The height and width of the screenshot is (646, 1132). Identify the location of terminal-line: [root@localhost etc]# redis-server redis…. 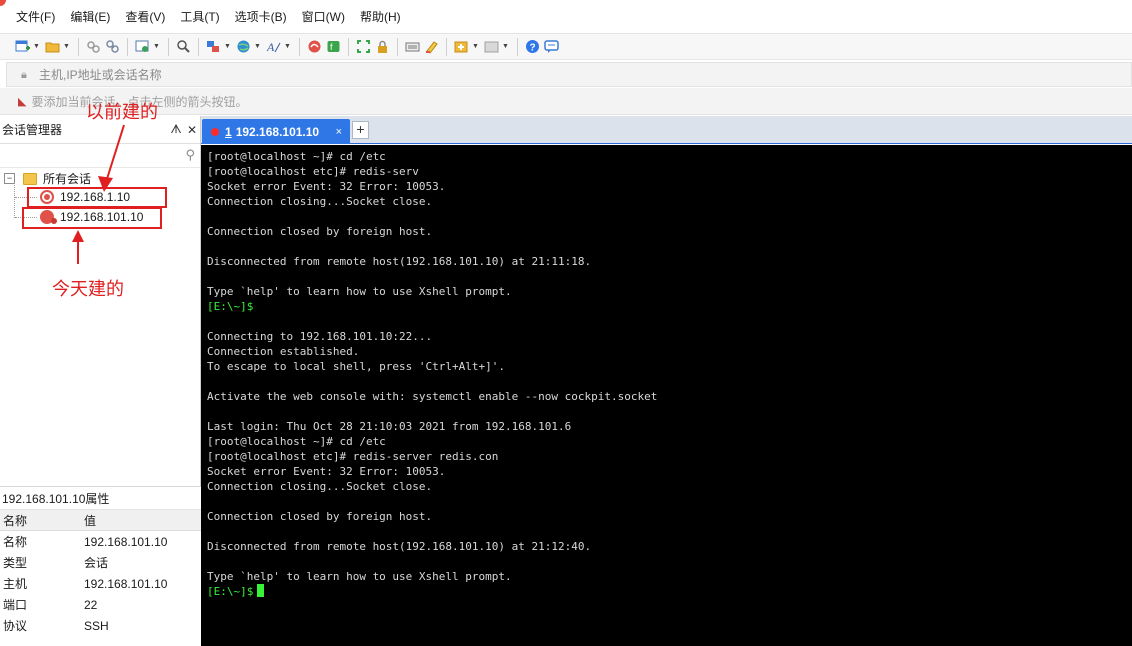
(353, 456).